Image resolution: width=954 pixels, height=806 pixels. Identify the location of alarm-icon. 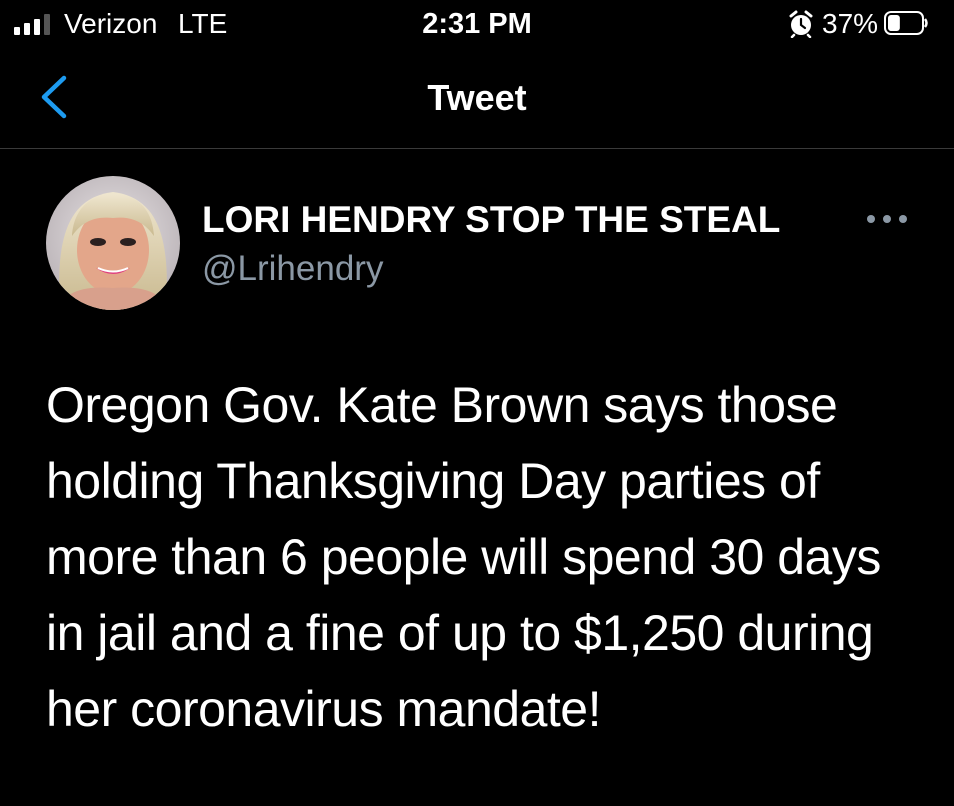
(801, 24).